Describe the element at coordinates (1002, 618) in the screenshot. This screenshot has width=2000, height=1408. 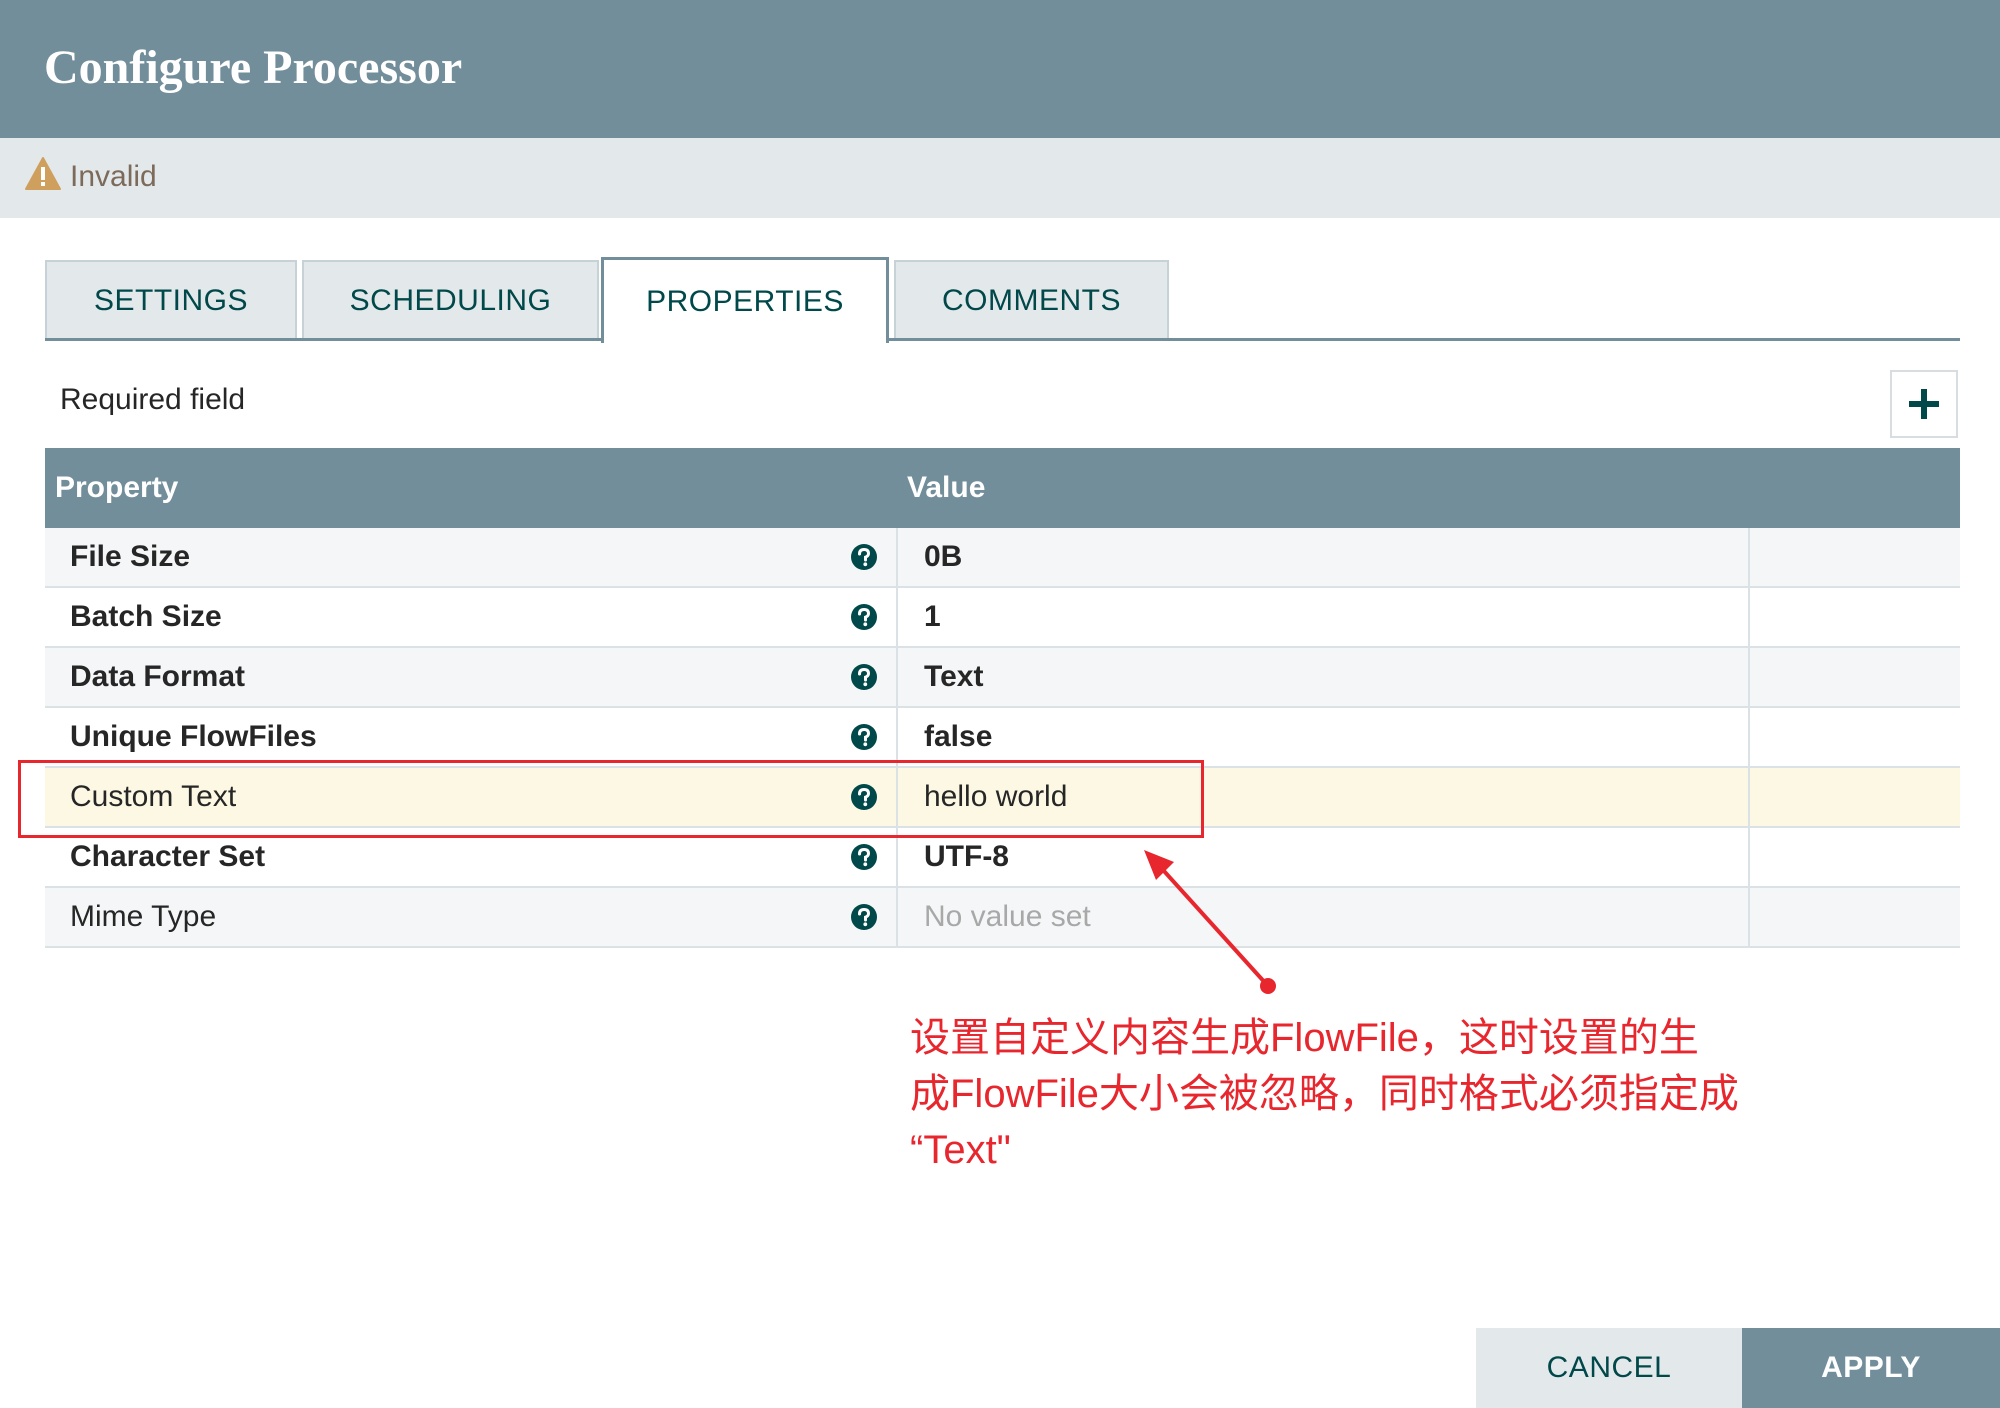
I see `table-row: Batch Size 1` at that location.